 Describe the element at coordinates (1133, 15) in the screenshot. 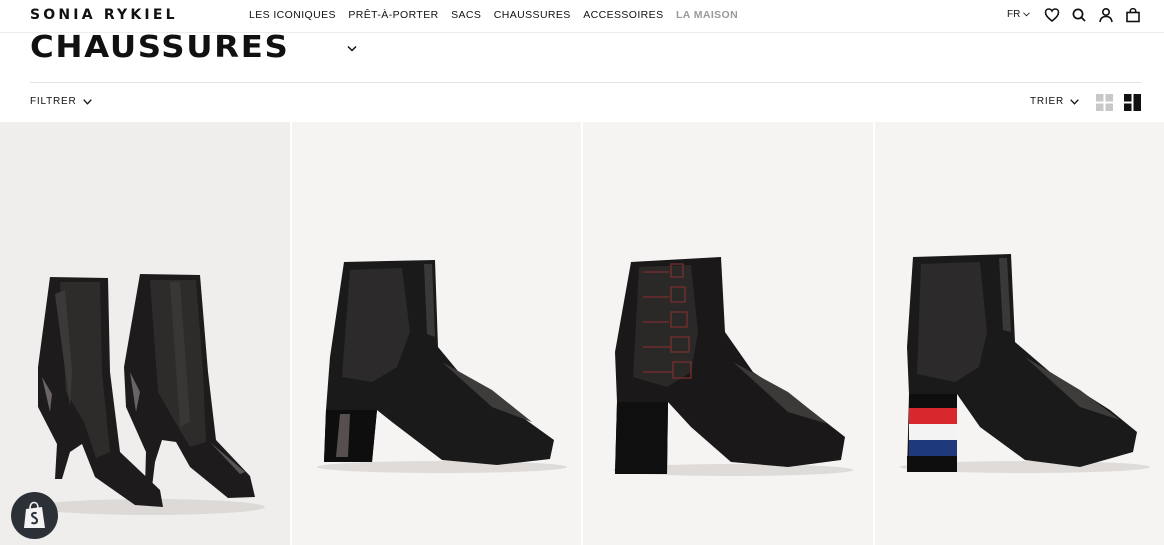

I see `bag-icon` at that location.